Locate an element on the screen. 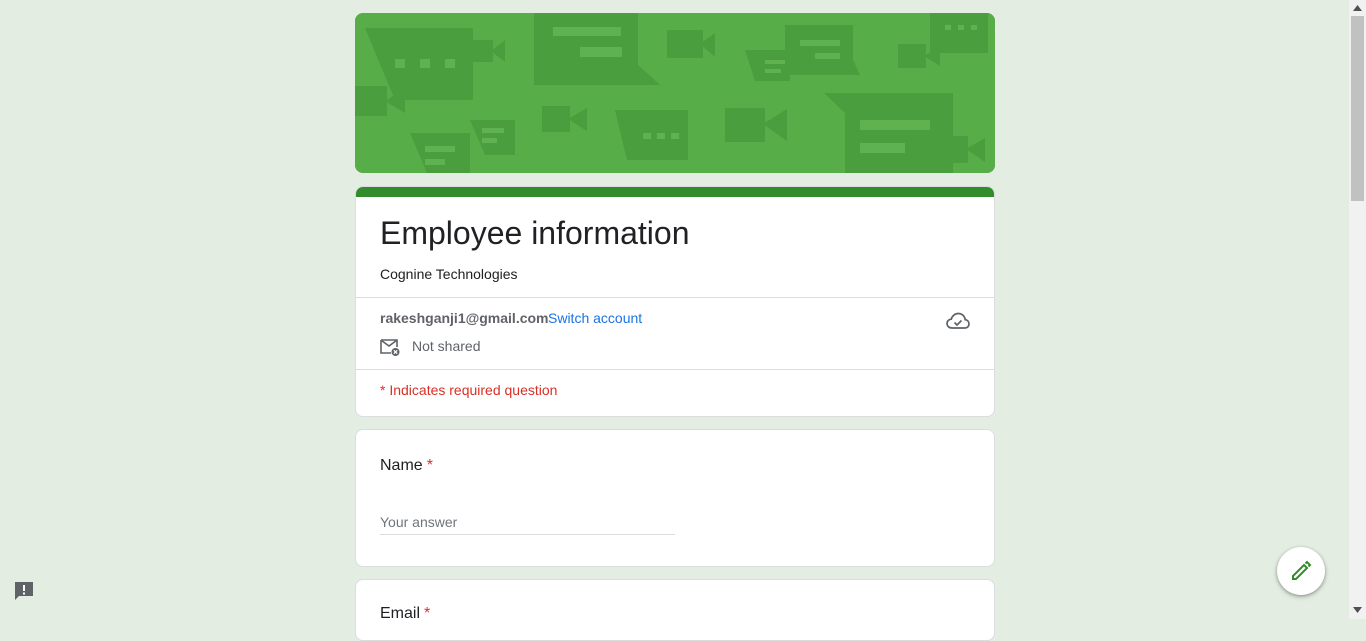  required-divider is located at coordinates (675, 369).